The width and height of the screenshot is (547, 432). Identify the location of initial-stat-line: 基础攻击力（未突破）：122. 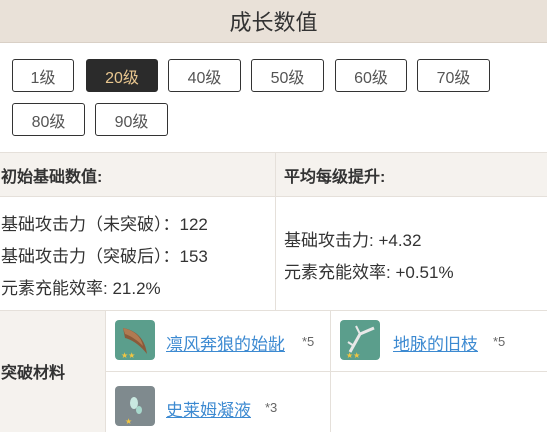
(104, 224).